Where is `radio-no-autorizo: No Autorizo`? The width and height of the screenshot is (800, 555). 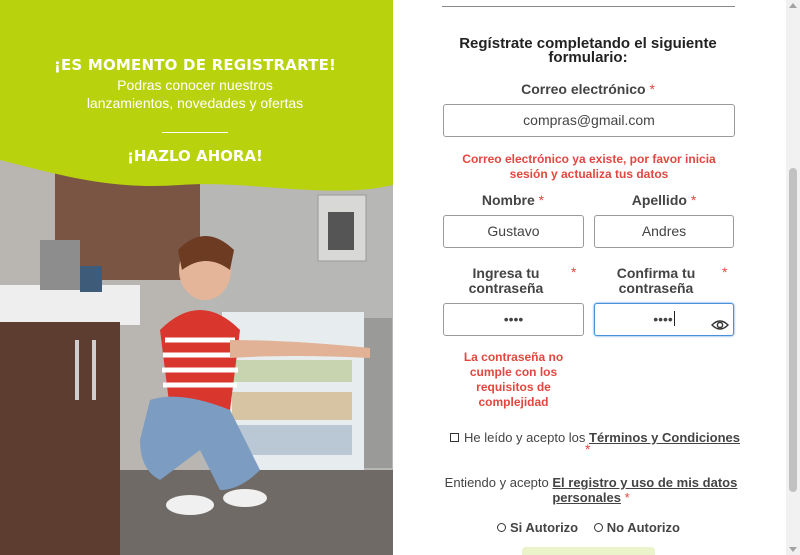 radio-no-autorizo: No Autorizo is located at coordinates (636, 527).